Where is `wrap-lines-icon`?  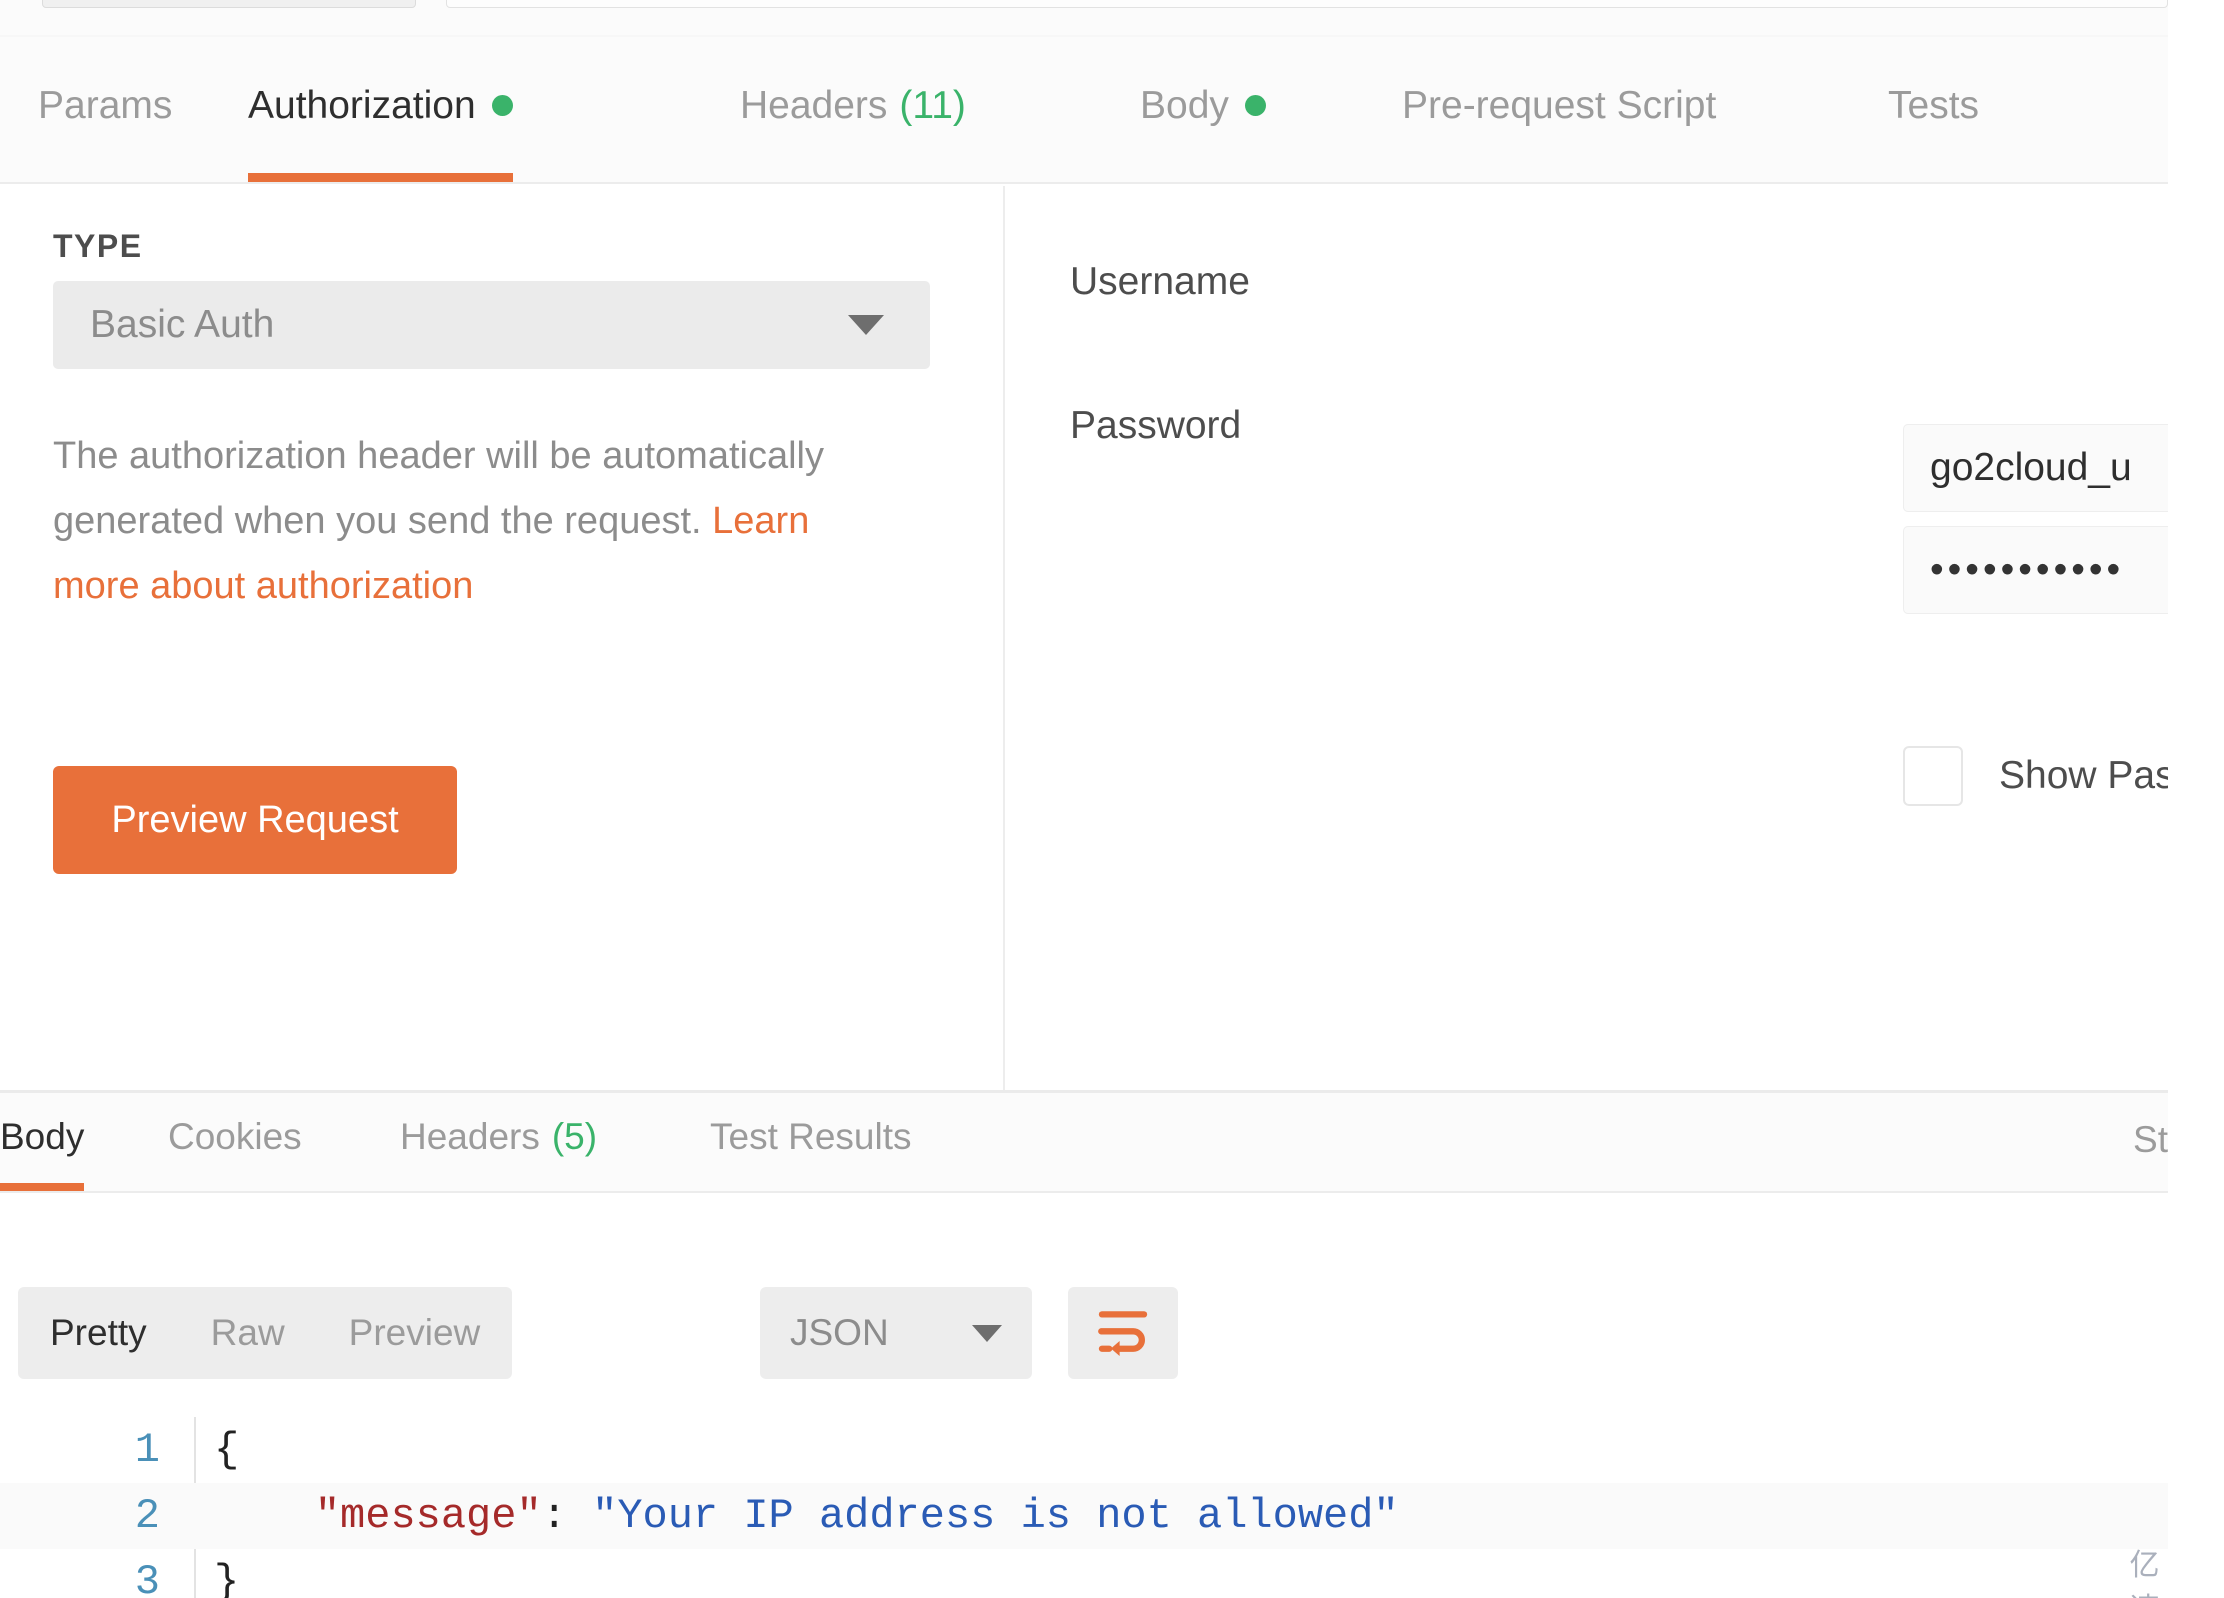 wrap-lines-icon is located at coordinates (1123, 1333).